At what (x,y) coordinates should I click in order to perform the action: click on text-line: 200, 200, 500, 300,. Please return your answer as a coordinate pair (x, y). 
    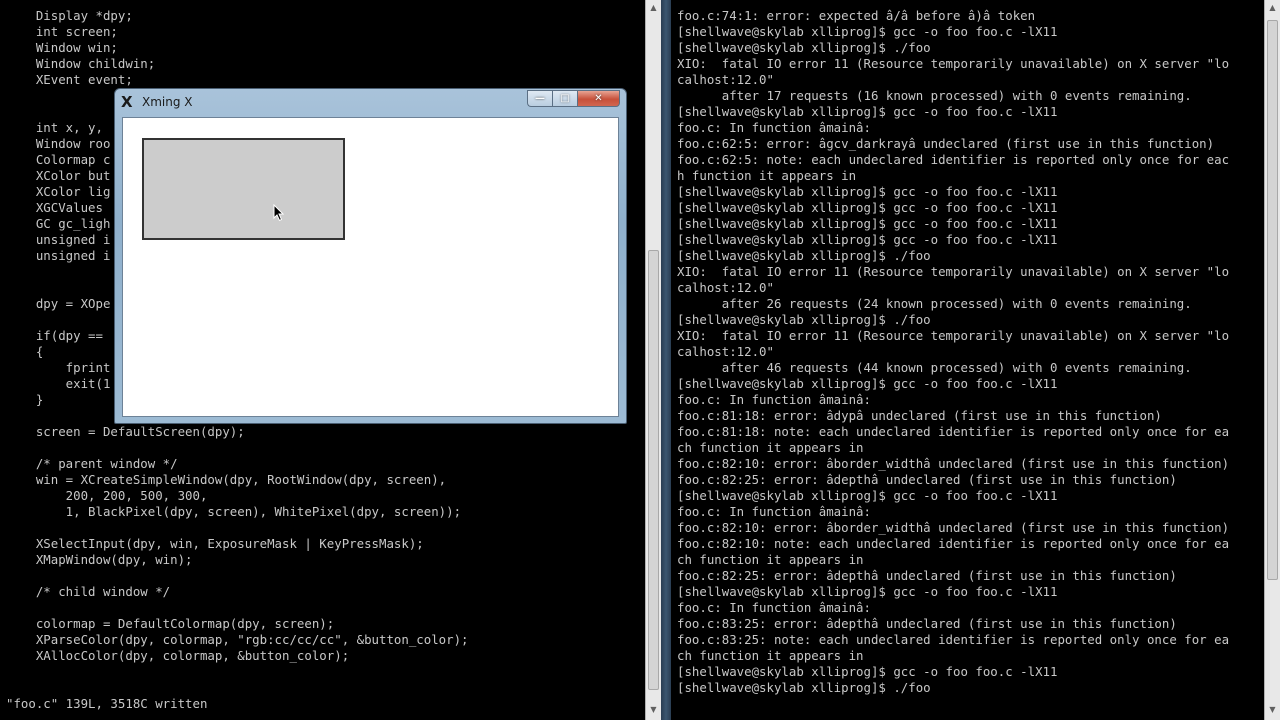
    Looking at the image, I should click on (107, 495).